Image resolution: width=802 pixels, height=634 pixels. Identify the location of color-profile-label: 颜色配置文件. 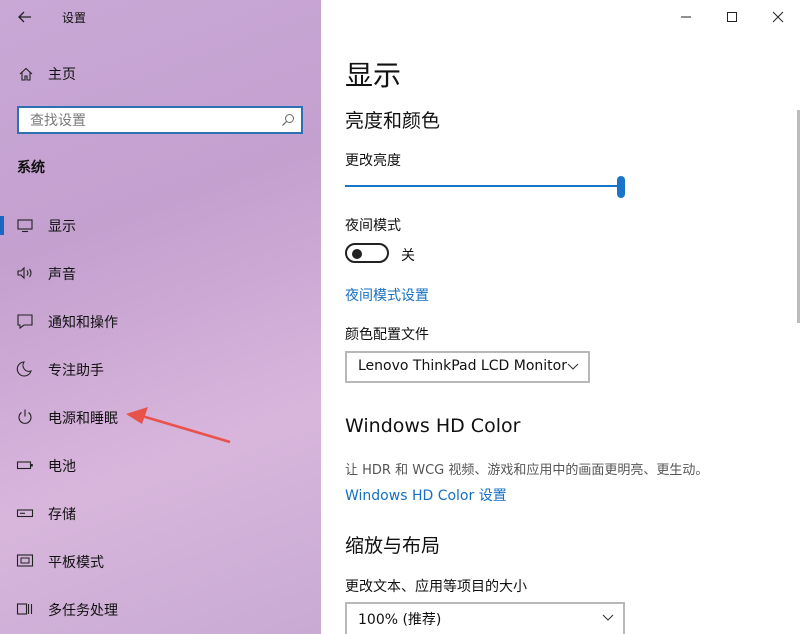
(387, 335).